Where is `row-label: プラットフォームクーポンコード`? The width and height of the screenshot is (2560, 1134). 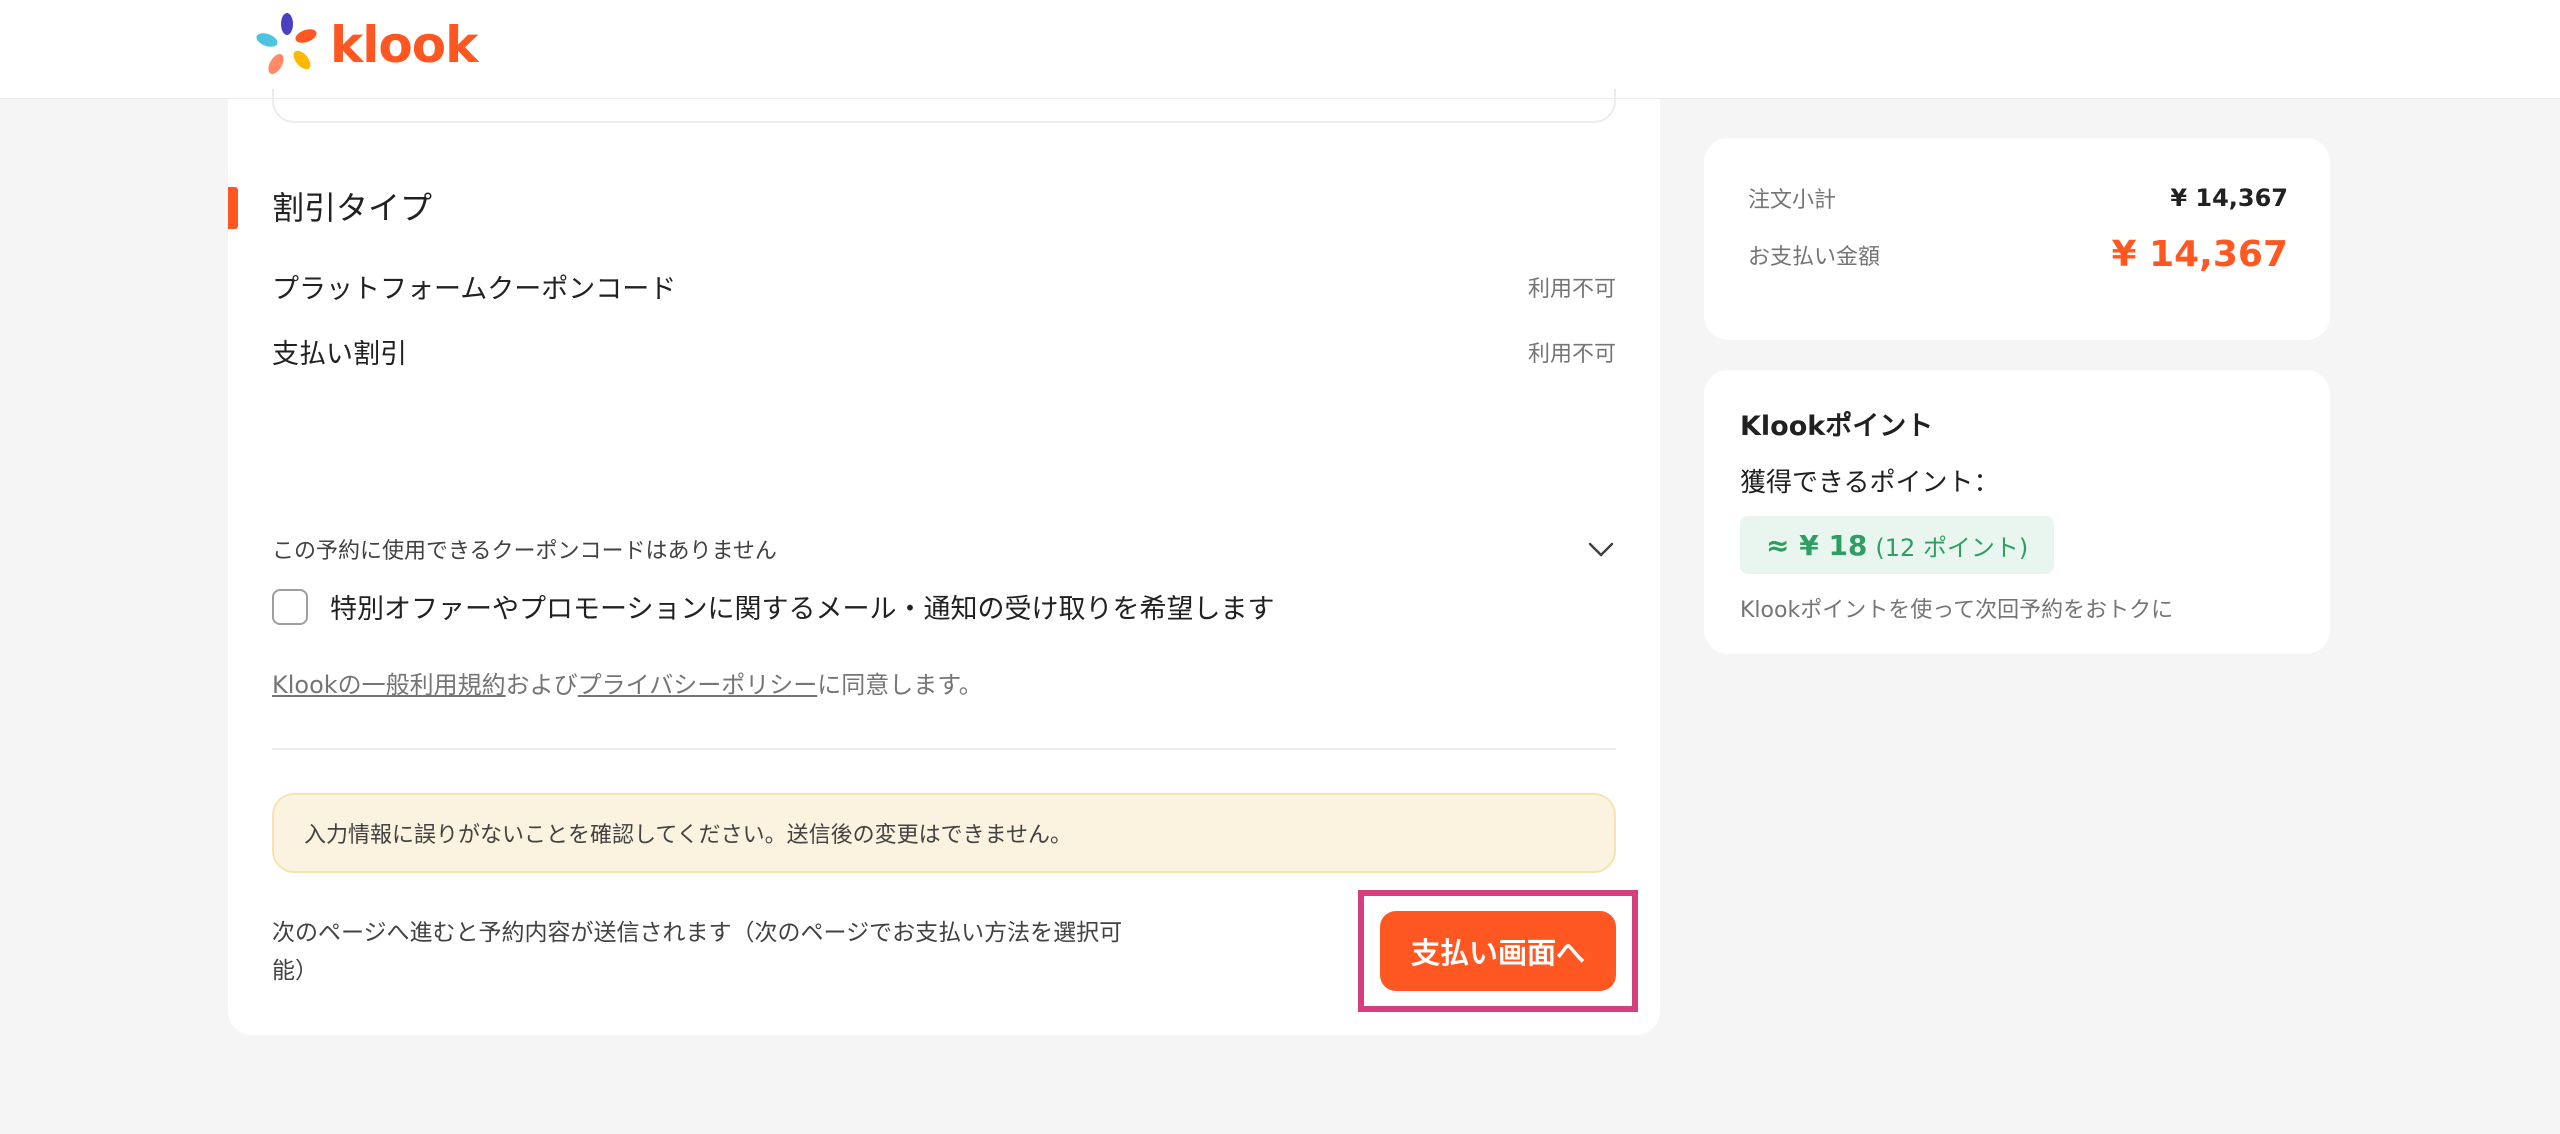
row-label: プラットフォームクーポンコード is located at coordinates (474, 289).